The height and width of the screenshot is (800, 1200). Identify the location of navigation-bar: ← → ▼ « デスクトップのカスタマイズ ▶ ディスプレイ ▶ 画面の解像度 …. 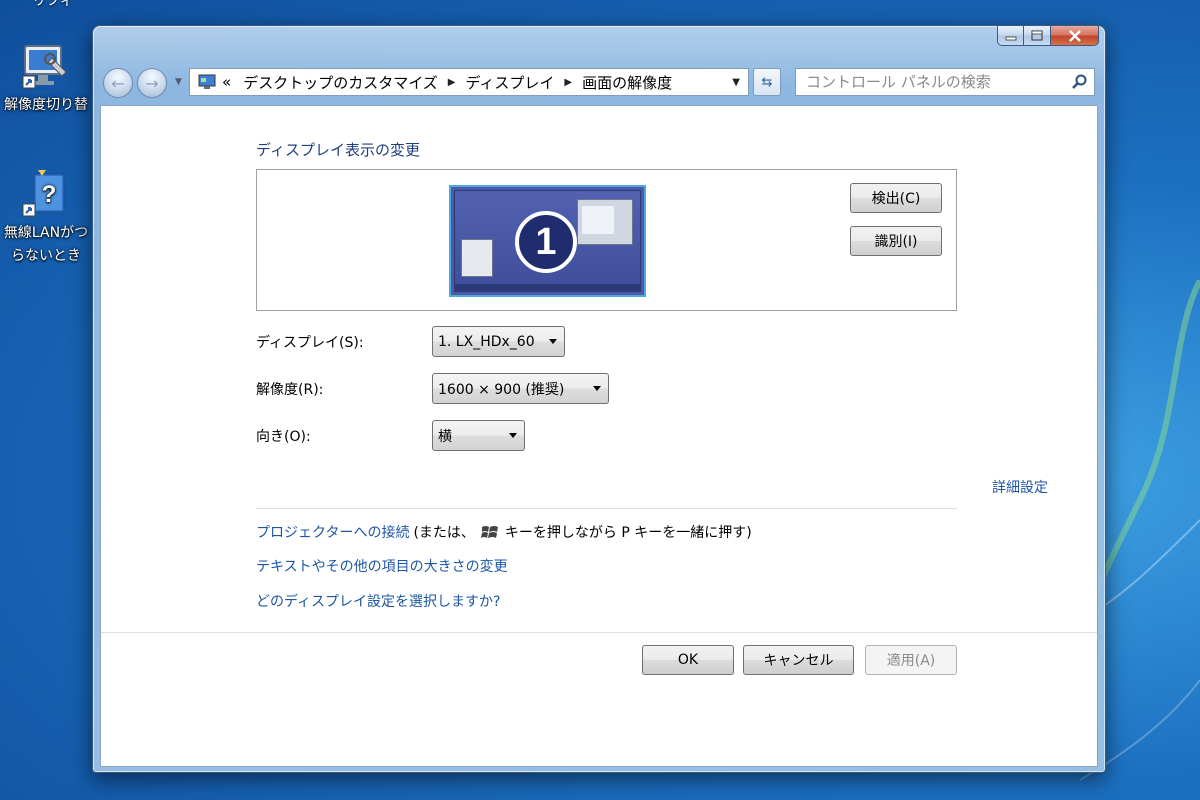
(599, 82).